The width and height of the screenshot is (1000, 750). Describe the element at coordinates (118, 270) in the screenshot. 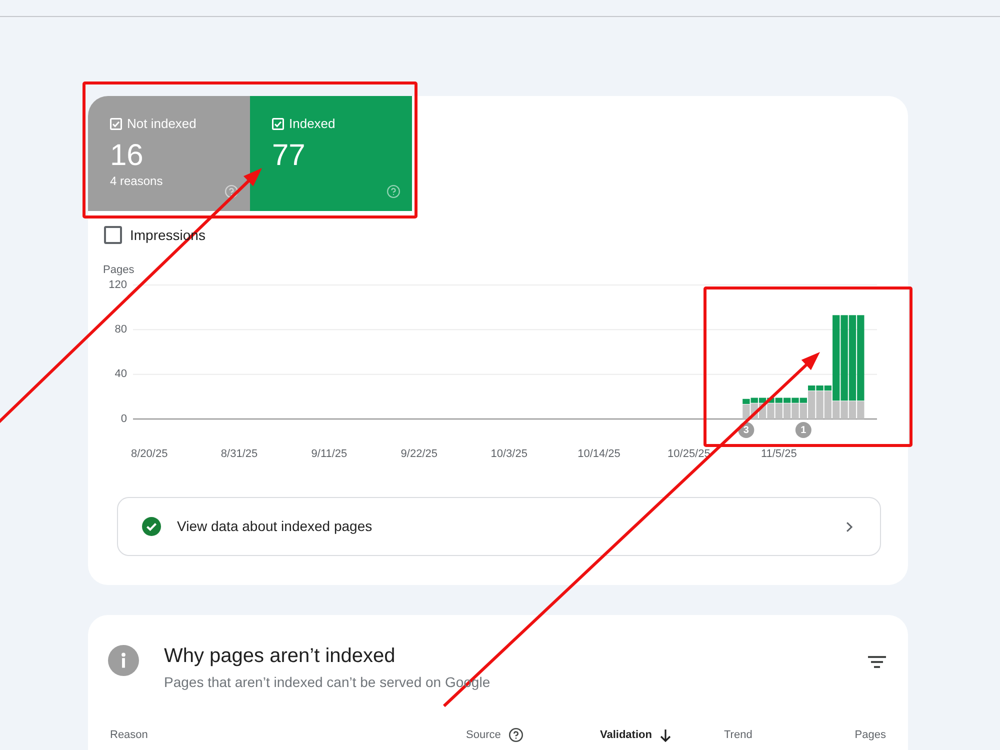

I see `y-axis-title: Pages` at that location.